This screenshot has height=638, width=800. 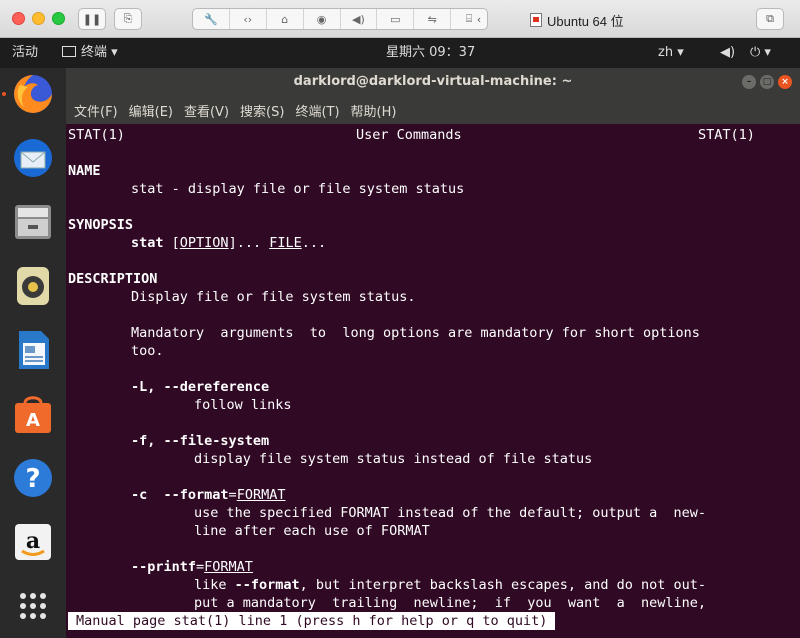 I want to click on disk-icon: ⌂, so click(x=285, y=19).